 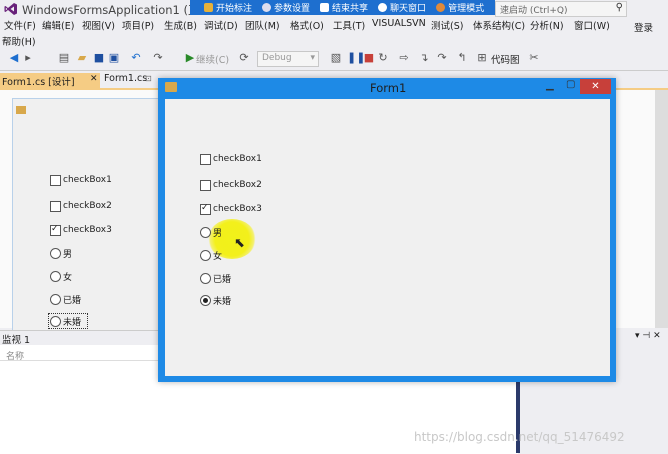 What do you see at coordinates (99, 58) in the screenshot?
I see `save-icon: ■` at bounding box center [99, 58].